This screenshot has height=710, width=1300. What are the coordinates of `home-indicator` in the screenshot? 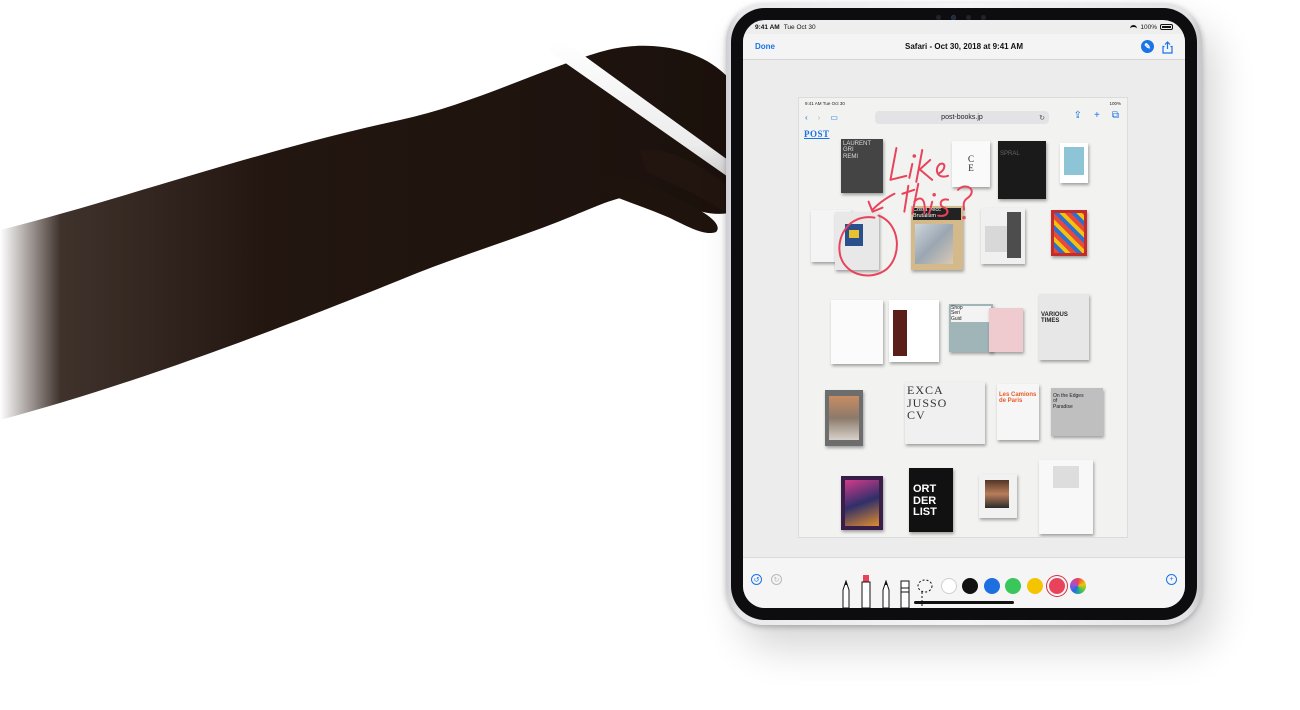 It's located at (964, 602).